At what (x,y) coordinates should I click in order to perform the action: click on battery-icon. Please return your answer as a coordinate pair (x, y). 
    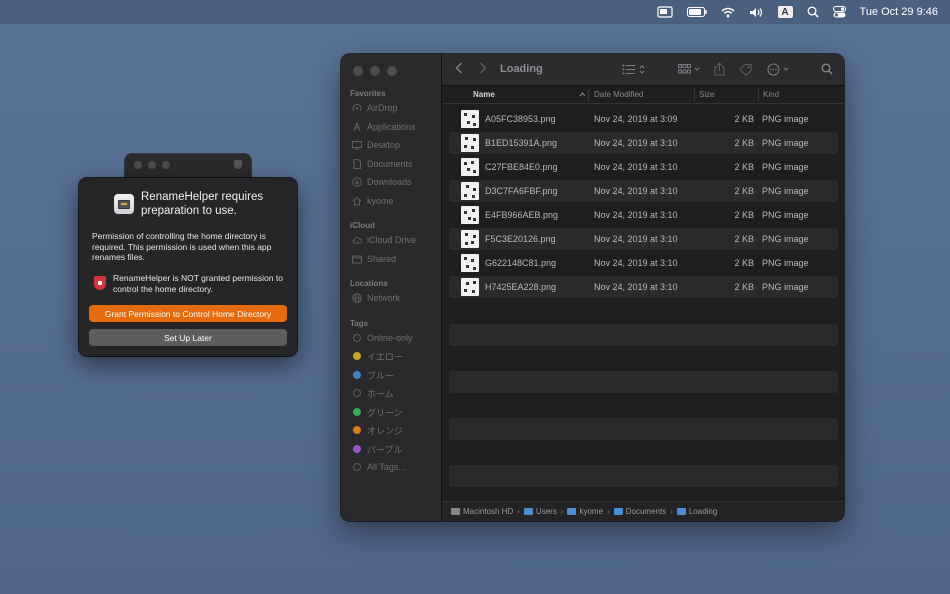
    Looking at the image, I should click on (696, 12).